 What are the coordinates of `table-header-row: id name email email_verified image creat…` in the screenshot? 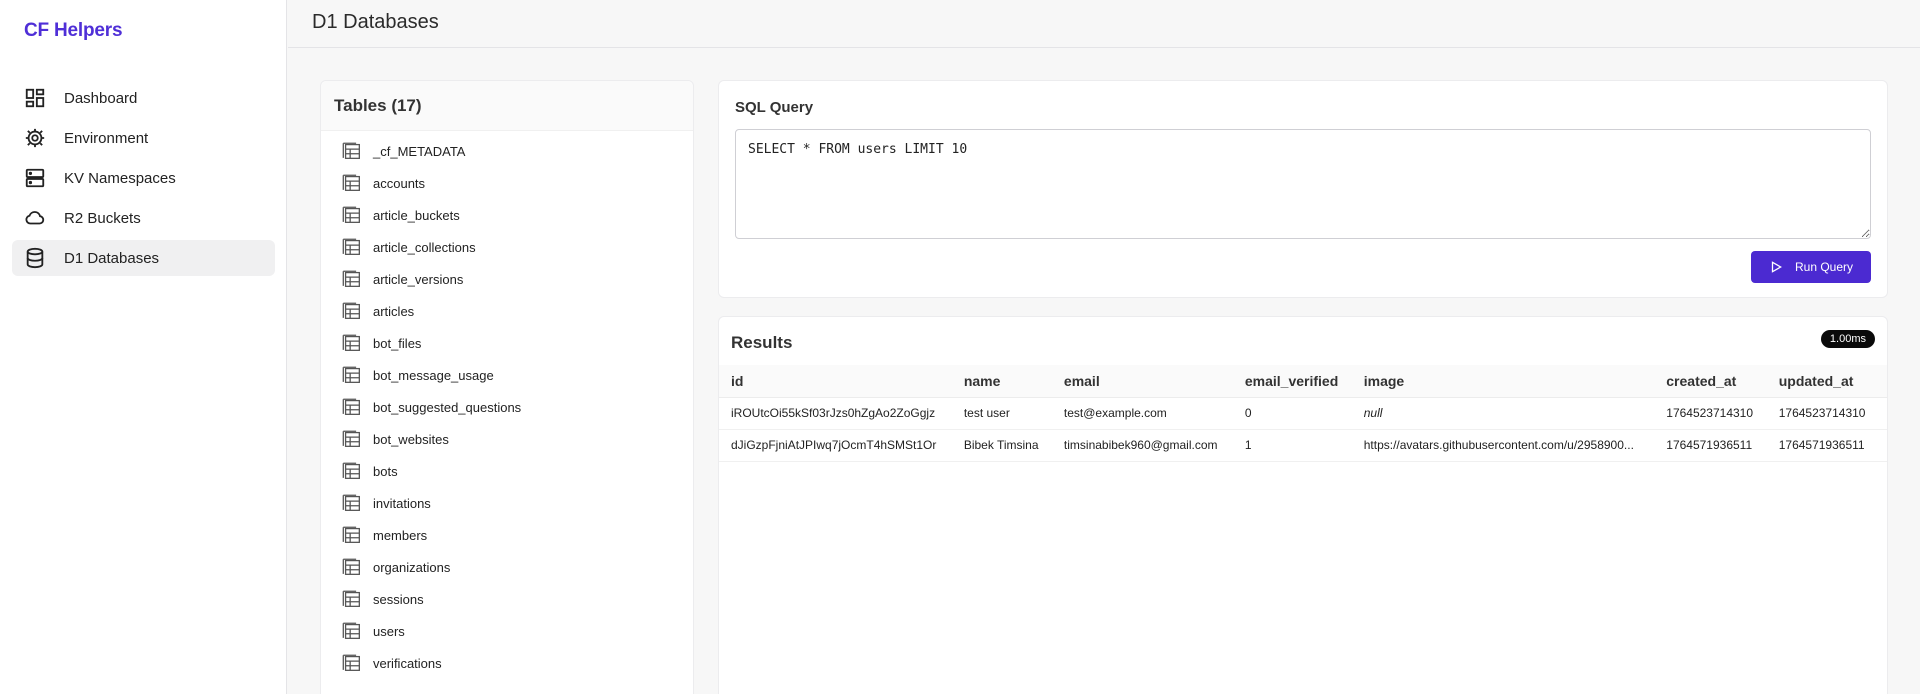 It's located at (1303, 381).